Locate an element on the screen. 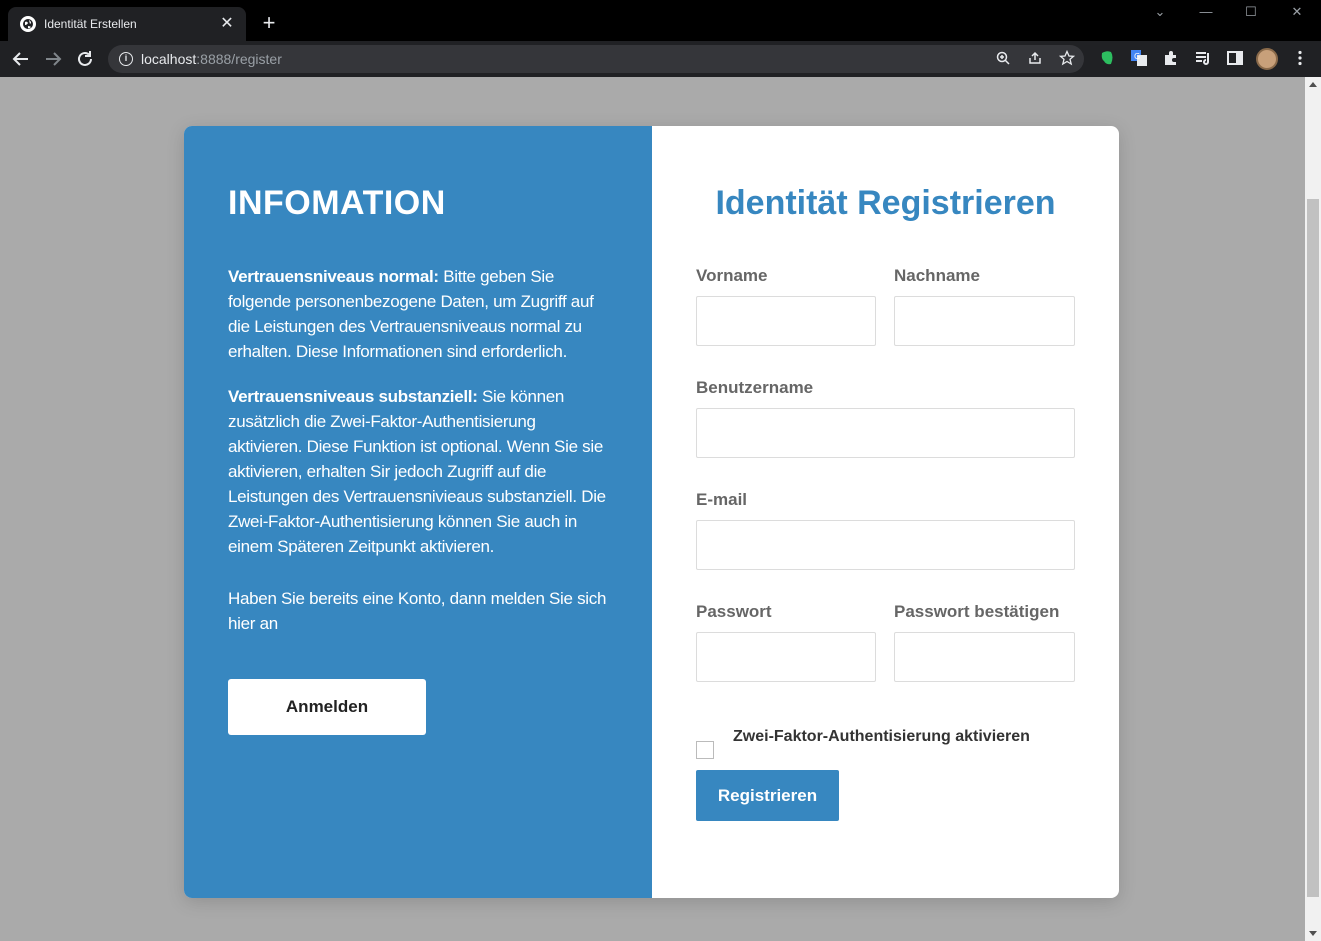  password-label: Passwort is located at coordinates (734, 611).